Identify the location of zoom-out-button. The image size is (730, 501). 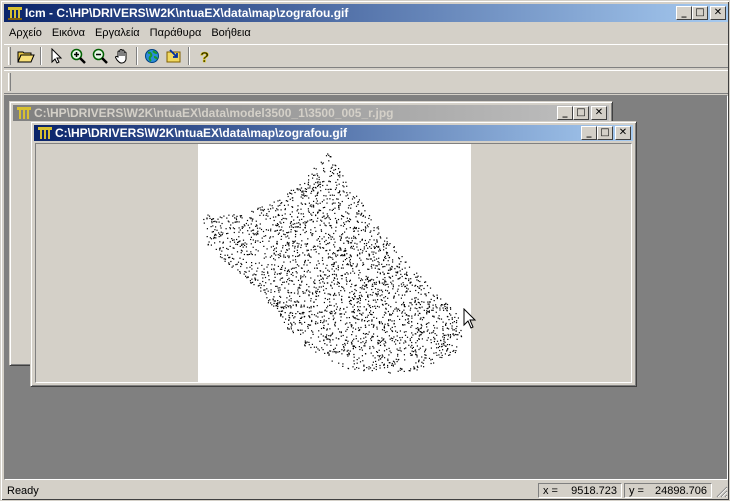
(100, 56).